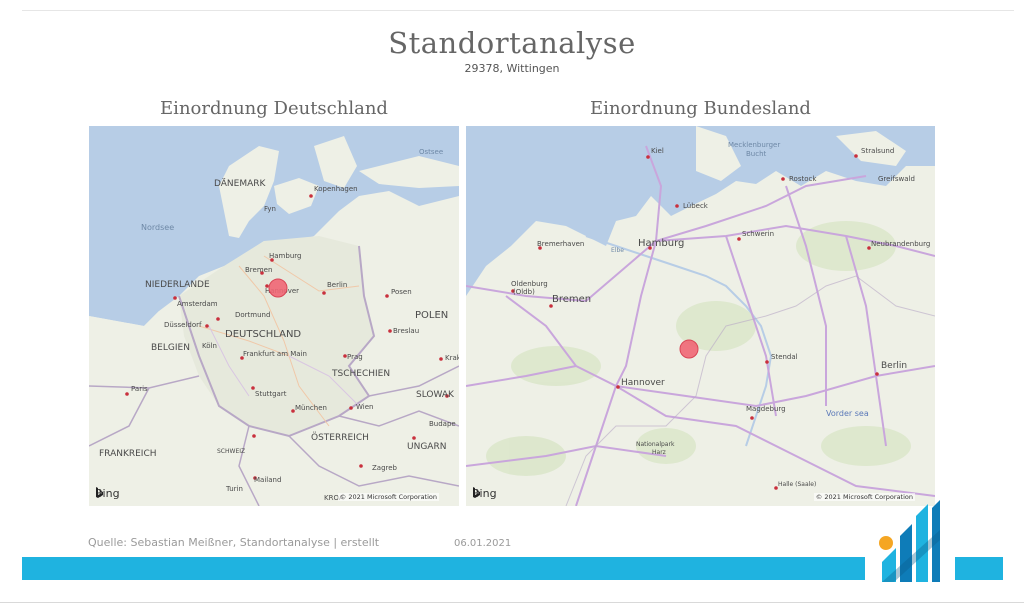  I want to click on label-kopenhagen: Kopenhagen, so click(336, 189).